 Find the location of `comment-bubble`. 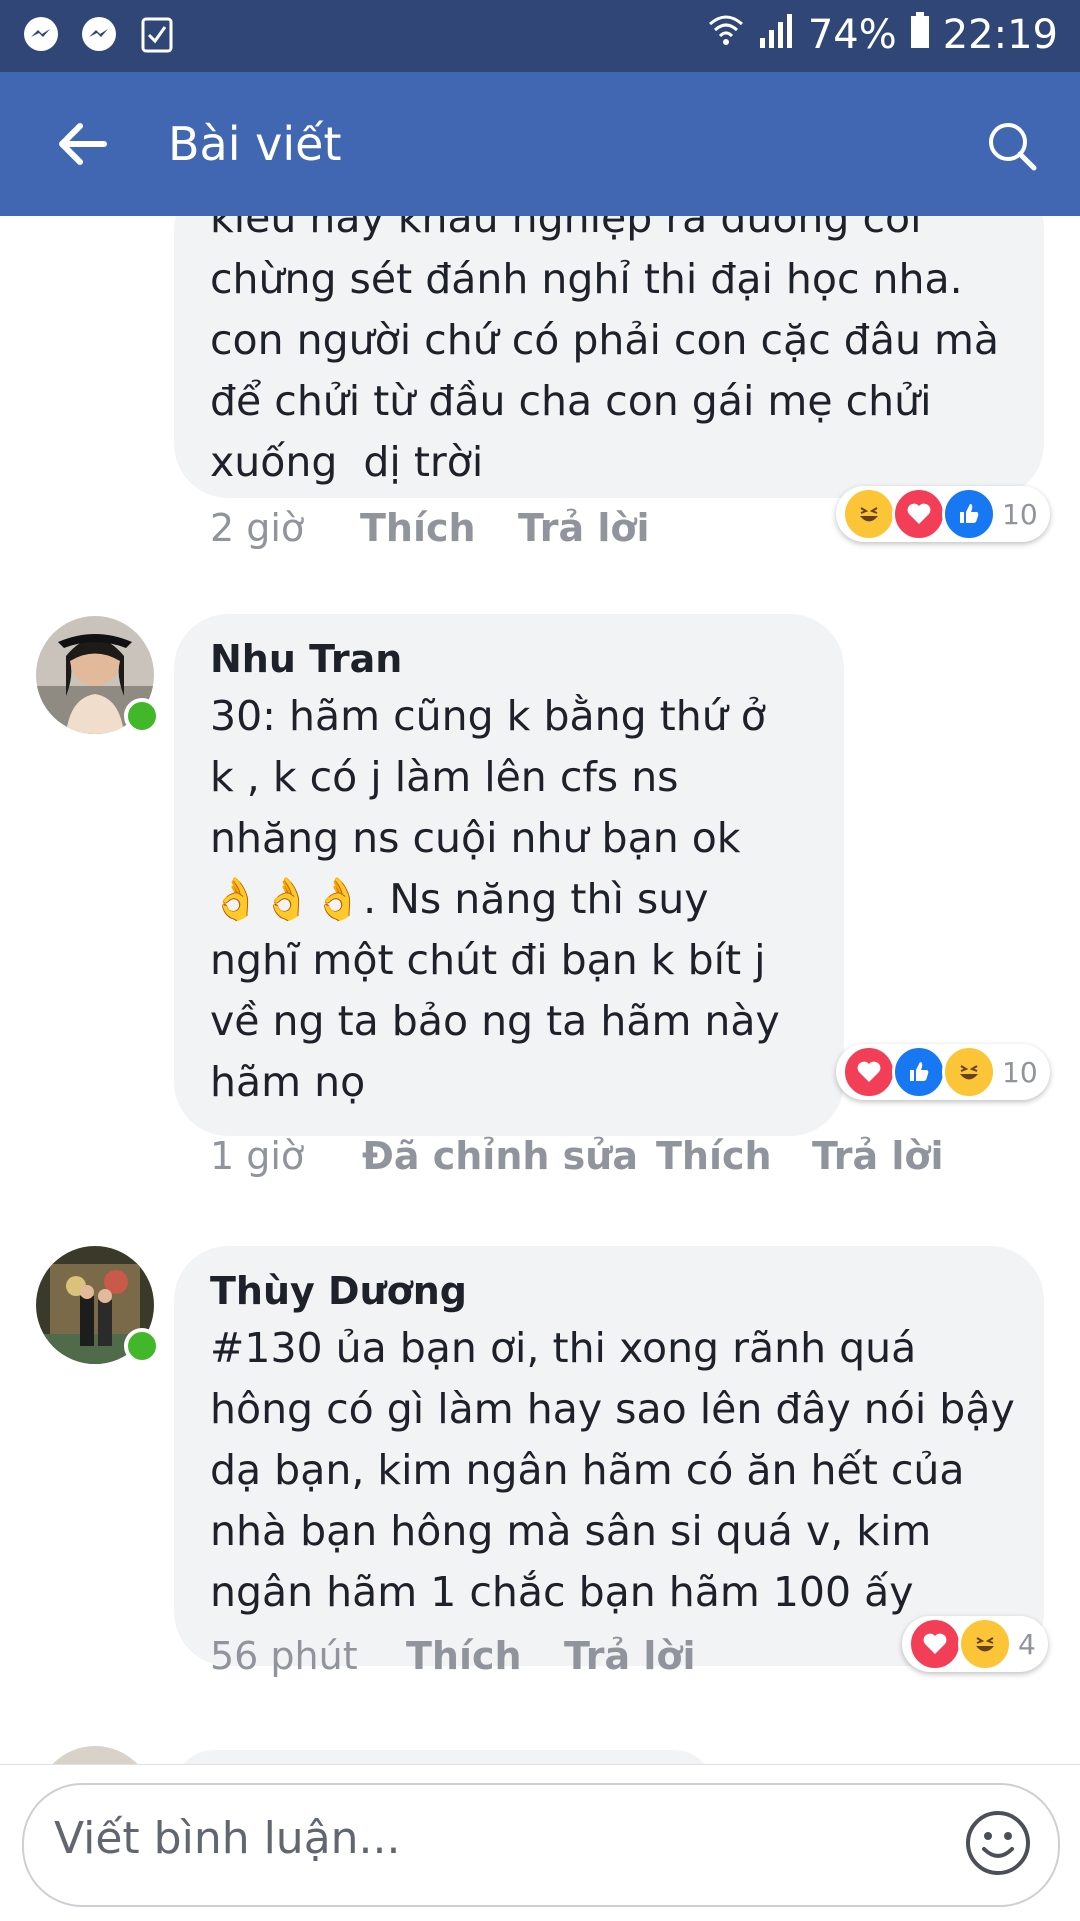

comment-bubble is located at coordinates (444, 1757).